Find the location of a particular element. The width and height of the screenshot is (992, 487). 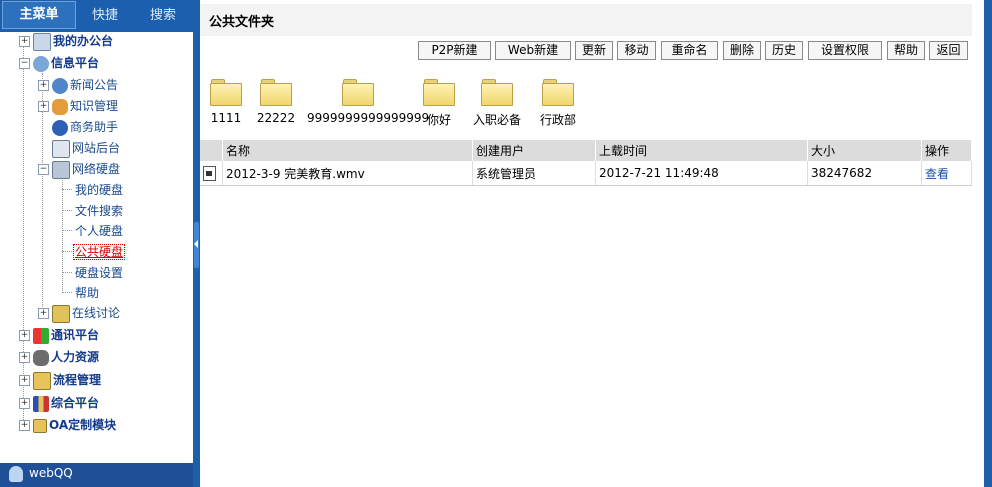

tree-item-personal-disk: 个人硬盘 is located at coordinates (99, 231).